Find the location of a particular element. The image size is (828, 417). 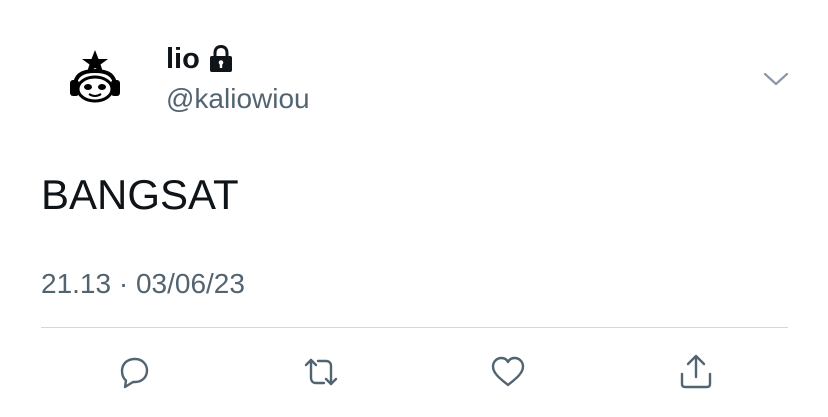

heart-icon is located at coordinates (508, 371).